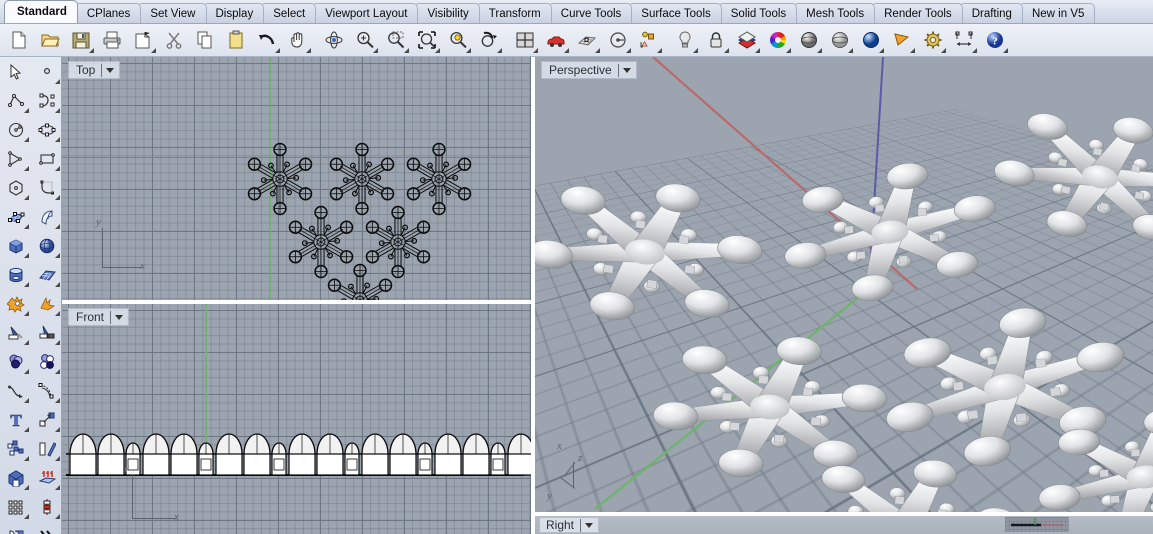 This screenshot has height=534, width=1153. I want to click on offset-curve-icon, so click(46, 390).